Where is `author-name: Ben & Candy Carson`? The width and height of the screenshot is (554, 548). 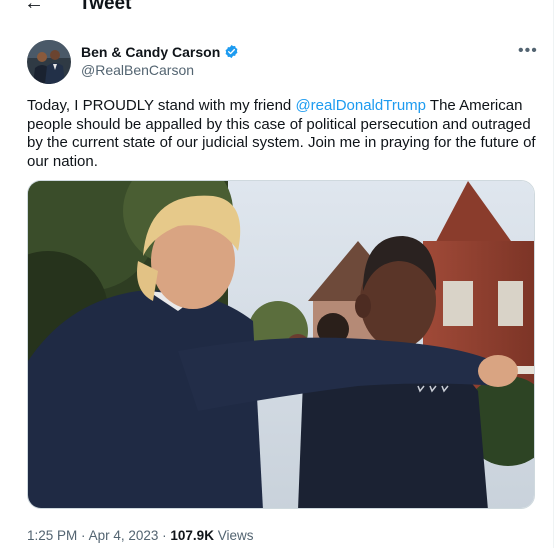
author-name: Ben & Candy Carson is located at coordinates (150, 52).